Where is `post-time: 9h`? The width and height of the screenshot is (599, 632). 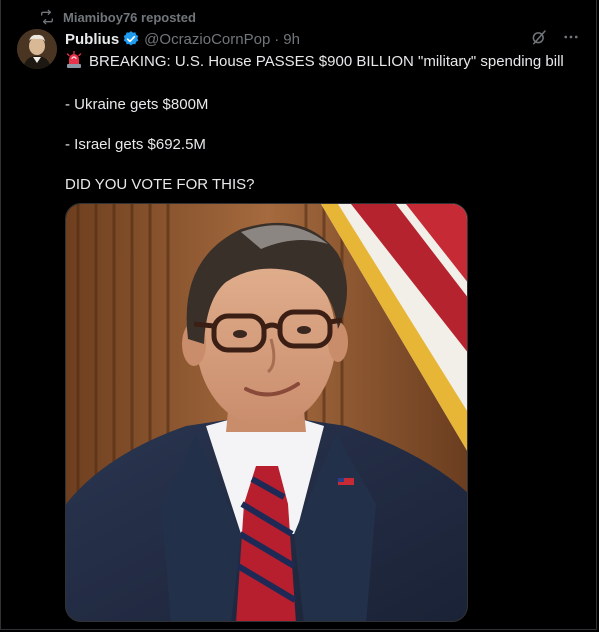
post-time: 9h is located at coordinates (291, 39).